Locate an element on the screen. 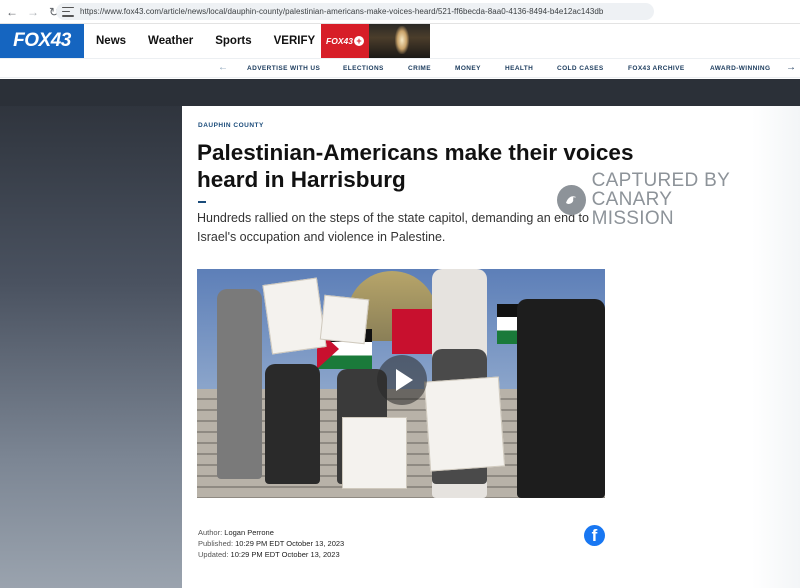  canary-mission-watermark: CAPTURED BY CANARY MISSION is located at coordinates (654, 199).